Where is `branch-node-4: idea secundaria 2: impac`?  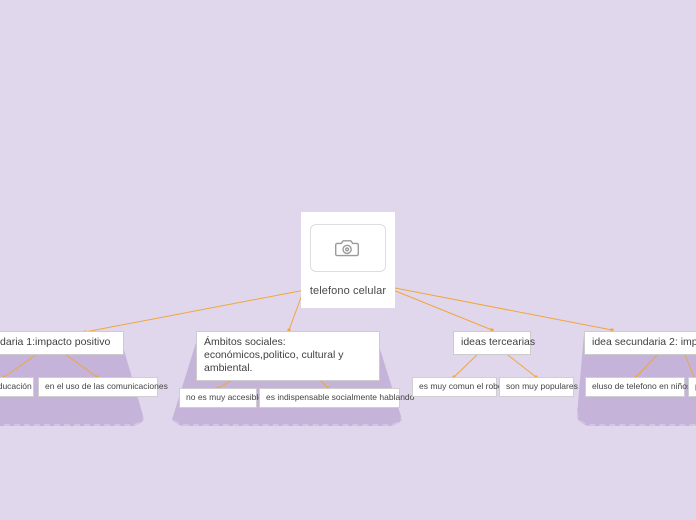 branch-node-4: idea secundaria 2: impac is located at coordinates (640, 343).